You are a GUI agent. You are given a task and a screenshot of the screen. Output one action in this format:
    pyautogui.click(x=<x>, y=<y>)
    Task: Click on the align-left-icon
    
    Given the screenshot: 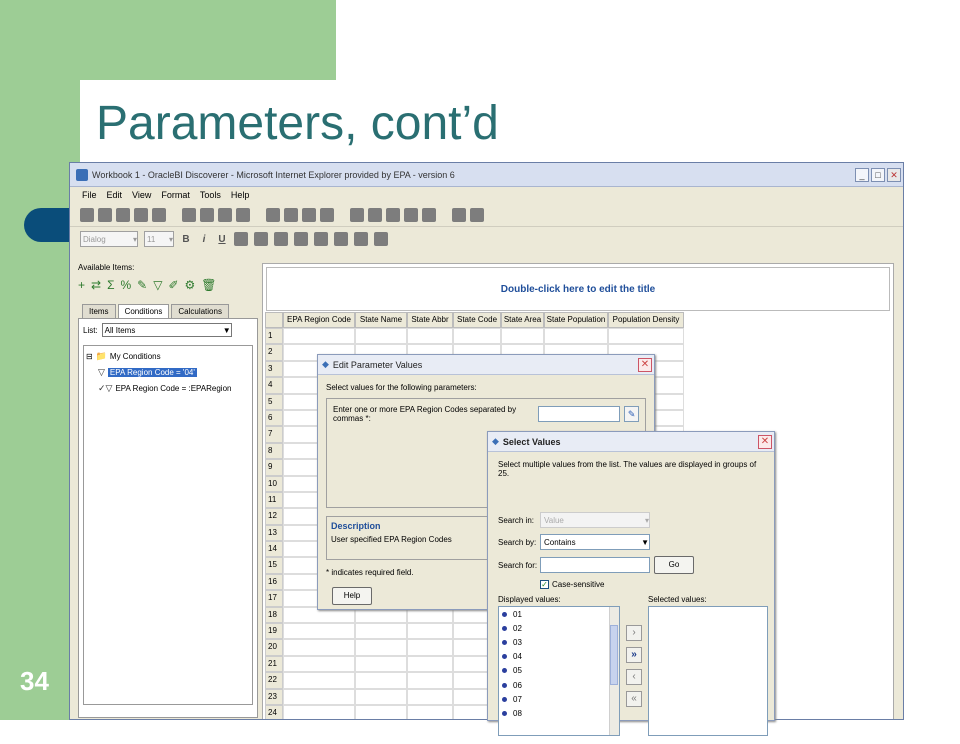 What is the action you would take?
    pyautogui.click(x=241, y=239)
    